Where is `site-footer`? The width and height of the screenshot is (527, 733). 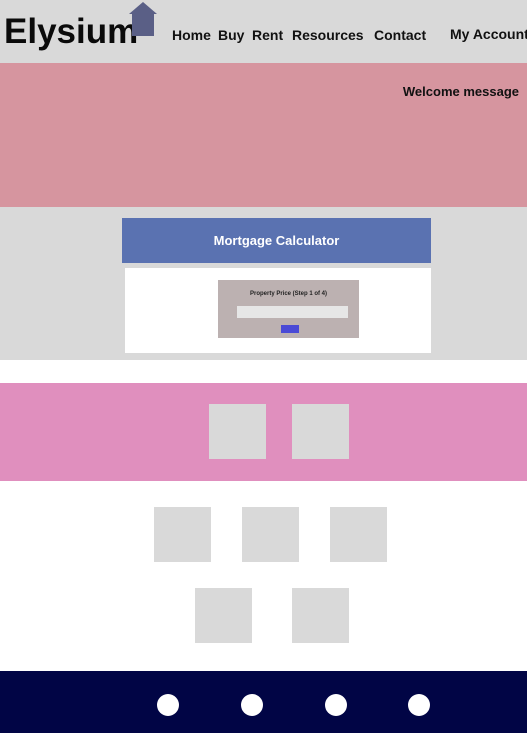 site-footer is located at coordinates (263, 702).